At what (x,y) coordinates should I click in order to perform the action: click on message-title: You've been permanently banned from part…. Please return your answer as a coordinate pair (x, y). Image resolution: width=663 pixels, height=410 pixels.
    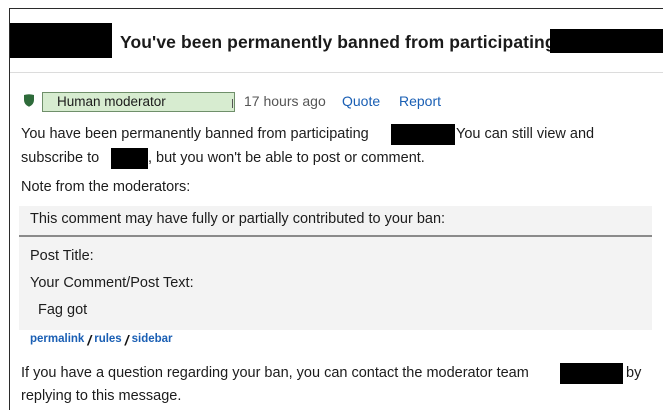
    Looking at the image, I should click on (338, 42).